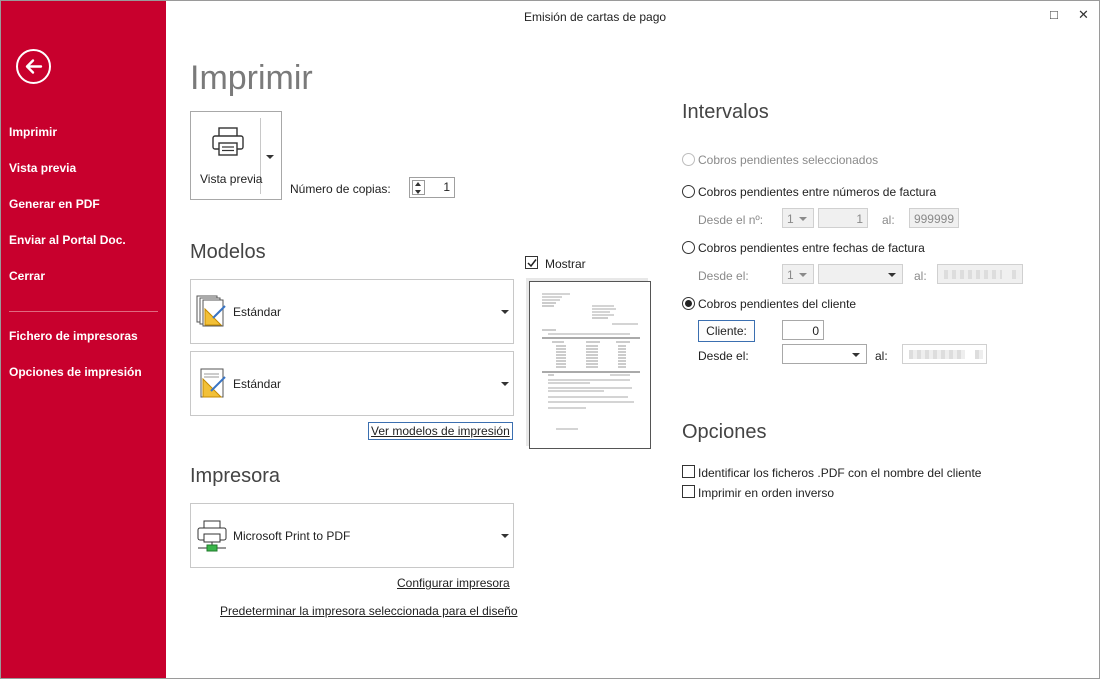 The width and height of the screenshot is (1100, 679). What do you see at coordinates (352, 311) in the screenshot?
I see `model-combo-1: Estándar` at bounding box center [352, 311].